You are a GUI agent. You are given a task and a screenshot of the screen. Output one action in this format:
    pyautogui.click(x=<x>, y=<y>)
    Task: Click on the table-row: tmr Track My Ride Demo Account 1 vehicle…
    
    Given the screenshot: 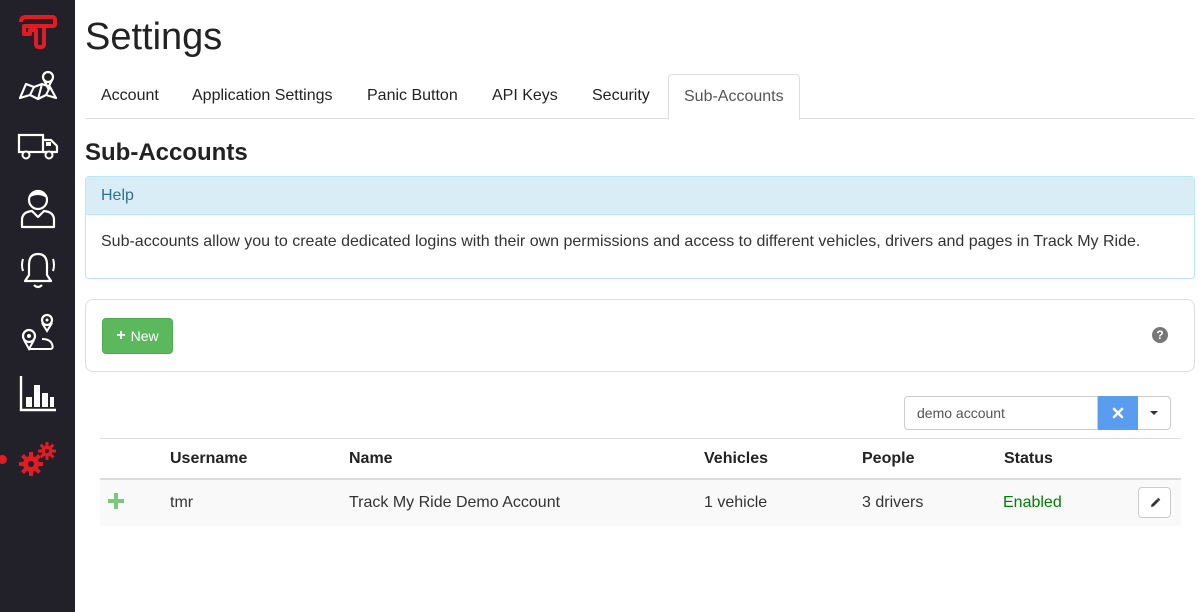 What is the action you would take?
    pyautogui.click(x=640, y=503)
    